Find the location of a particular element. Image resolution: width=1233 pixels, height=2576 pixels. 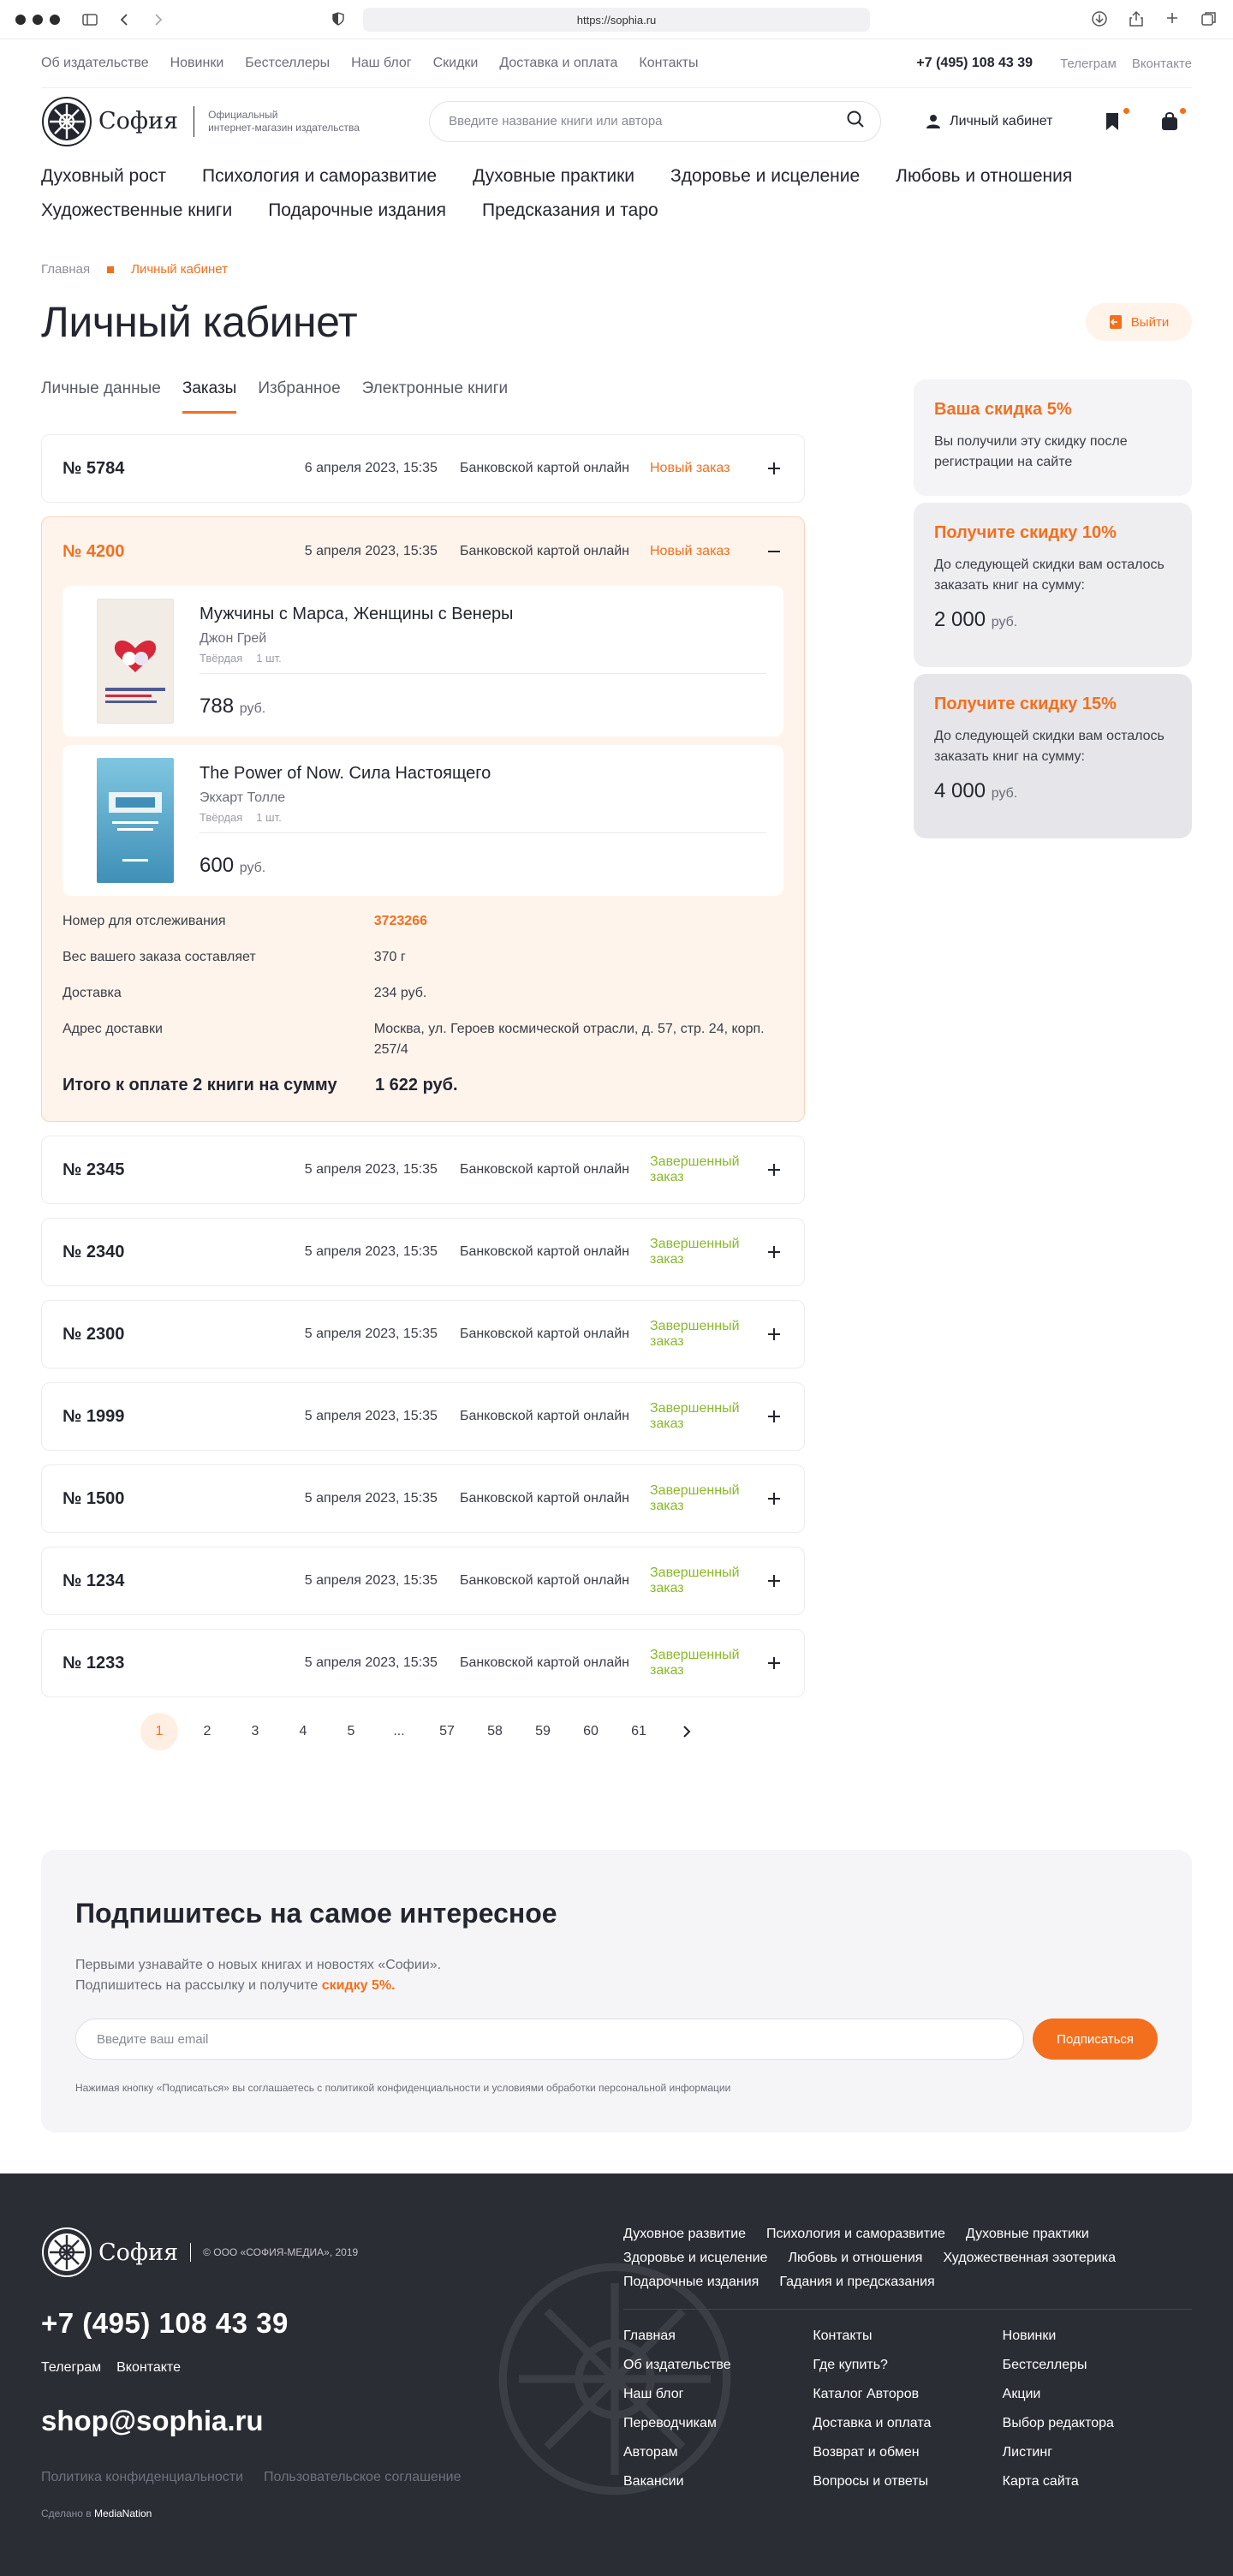

next-page-icon is located at coordinates (687, 1731).